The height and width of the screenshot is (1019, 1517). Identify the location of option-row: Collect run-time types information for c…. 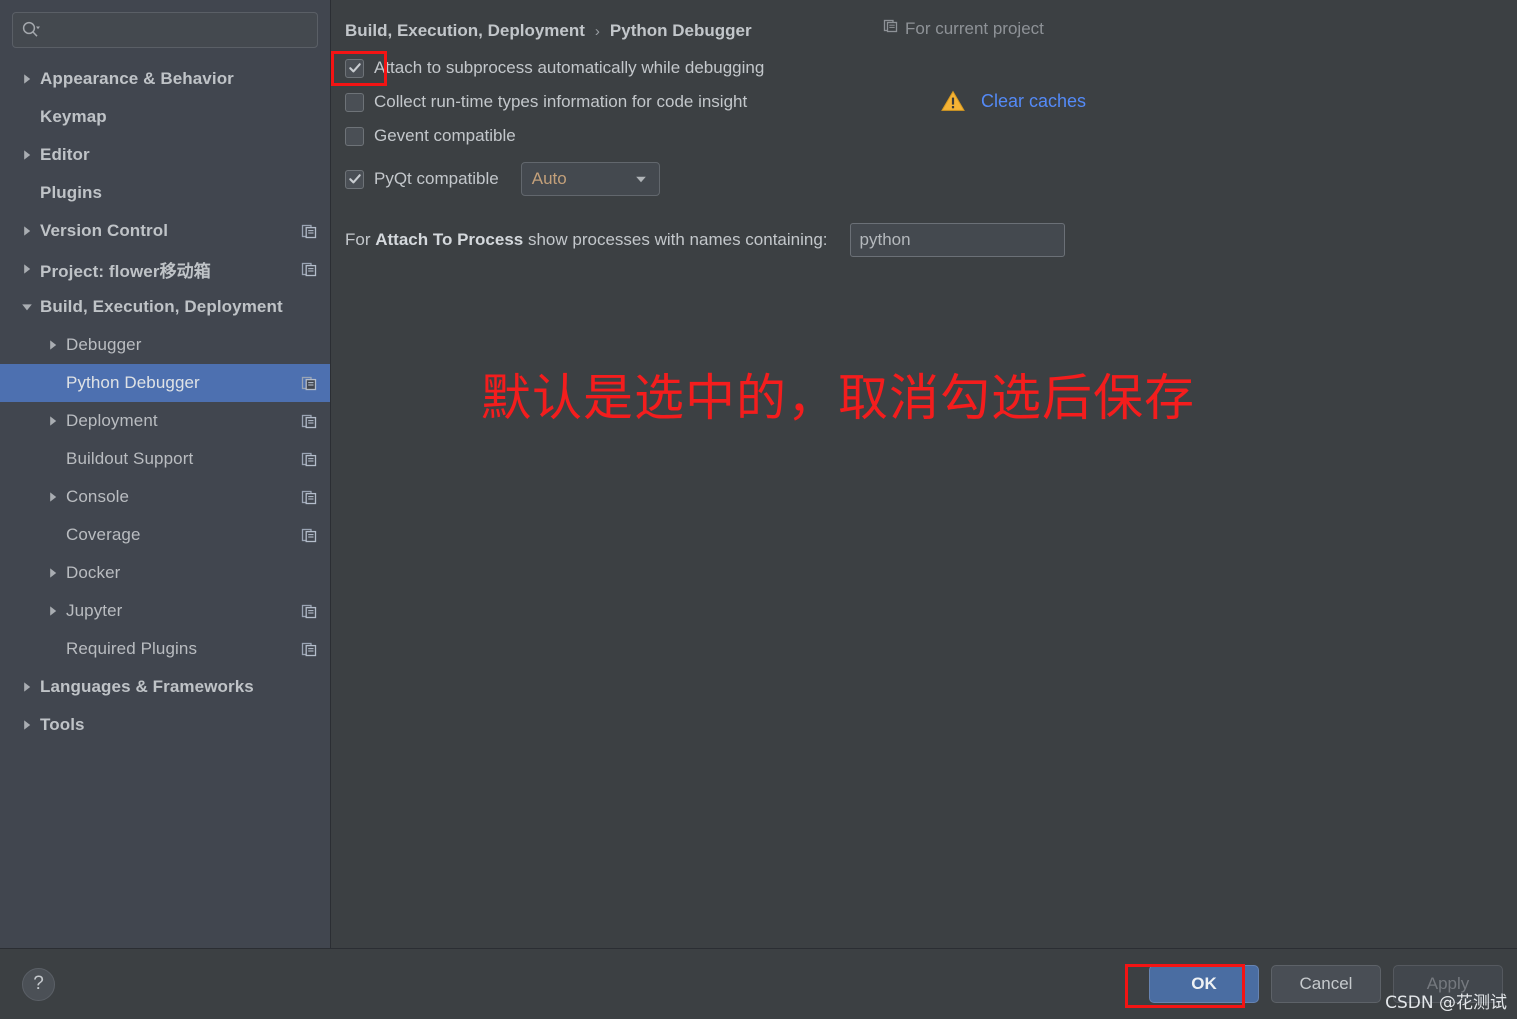
(924, 102).